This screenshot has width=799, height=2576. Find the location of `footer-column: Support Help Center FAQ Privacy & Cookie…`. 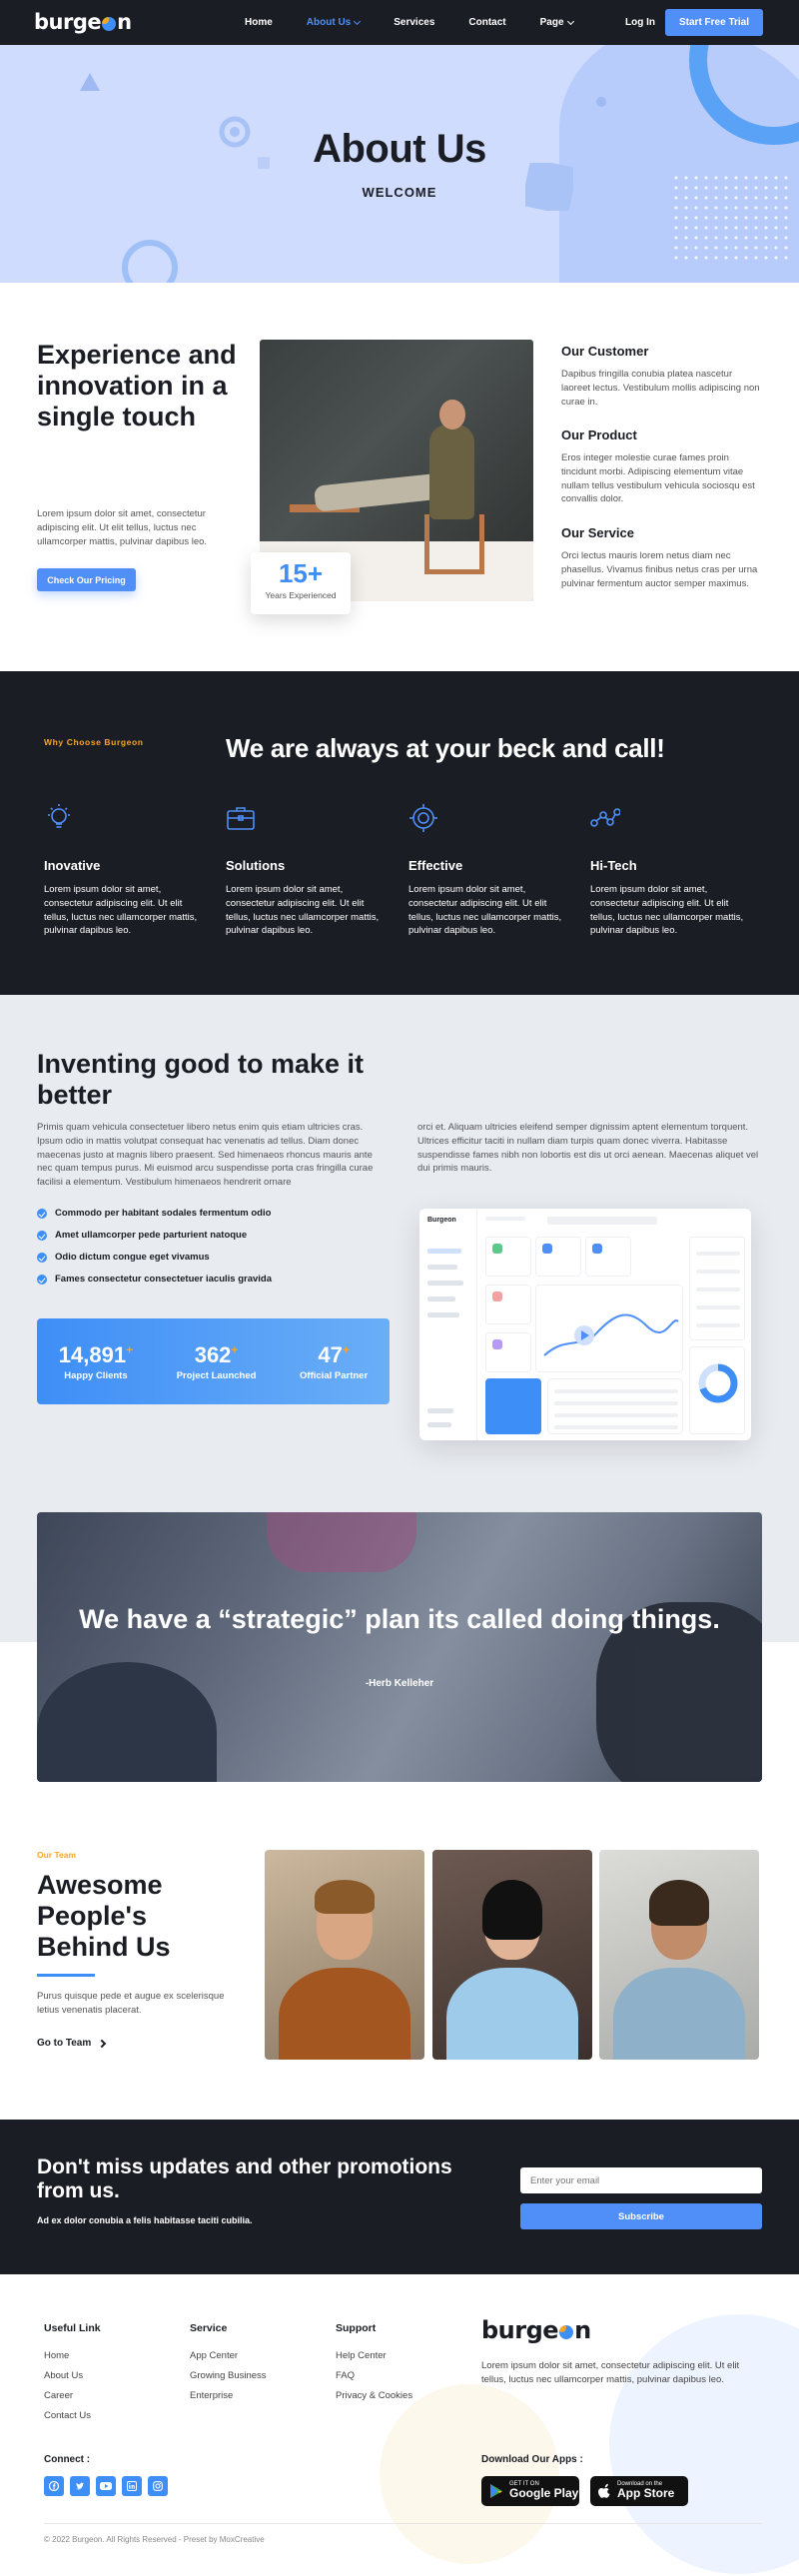

footer-column: Support Help Center FAQ Privacy & Cookie… is located at coordinates (374, 2366).